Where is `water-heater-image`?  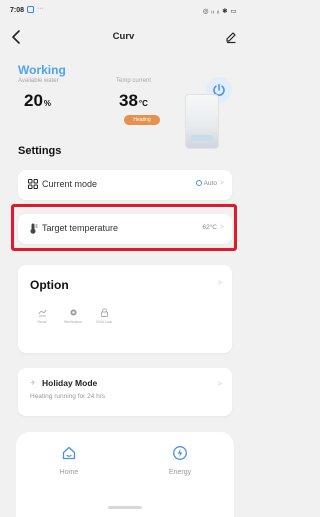
water-heater-image is located at coordinates (202, 121).